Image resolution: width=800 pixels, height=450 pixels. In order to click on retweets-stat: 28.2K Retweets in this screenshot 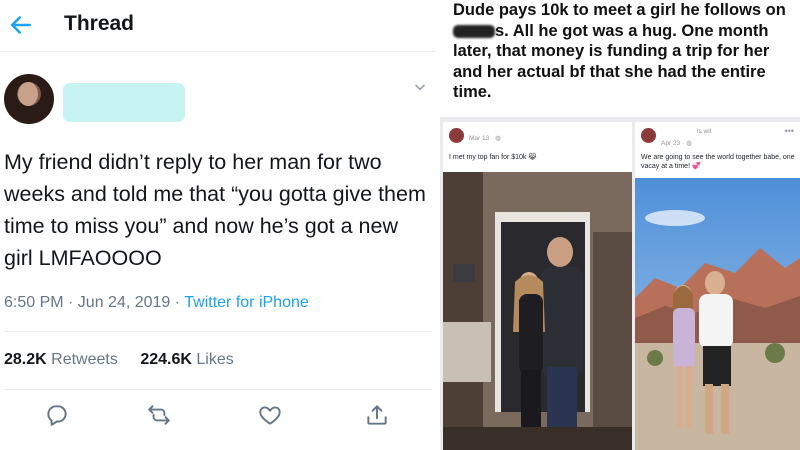, I will do `click(61, 360)`.